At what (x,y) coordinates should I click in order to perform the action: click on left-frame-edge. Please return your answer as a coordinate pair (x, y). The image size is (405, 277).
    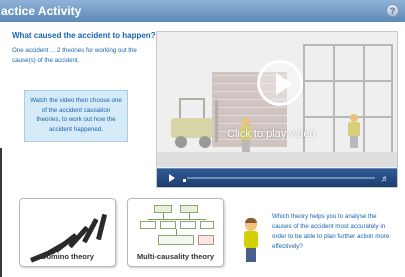
    Looking at the image, I should click on (1, 212).